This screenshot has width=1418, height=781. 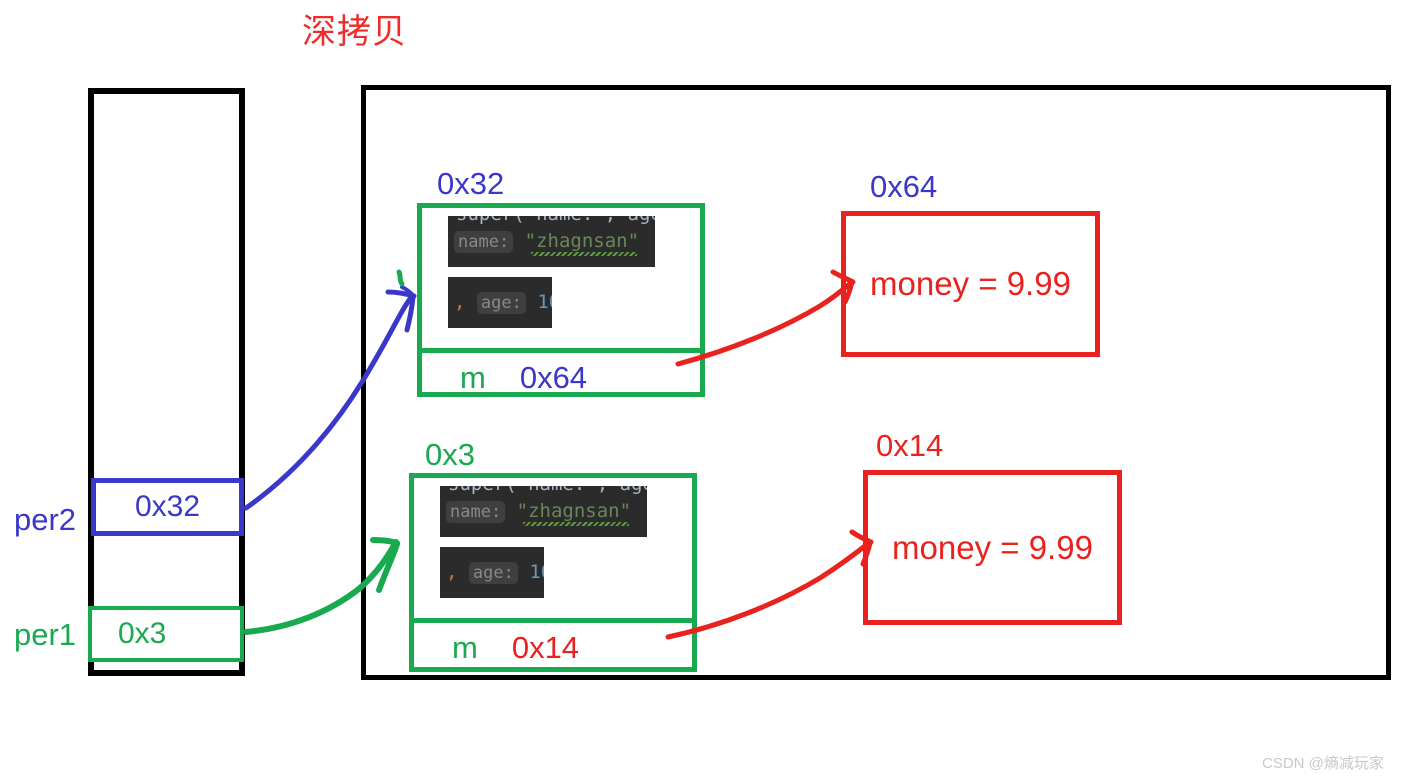 I want to click on heap-object-1-field-value: 0x64, so click(x=553, y=377).